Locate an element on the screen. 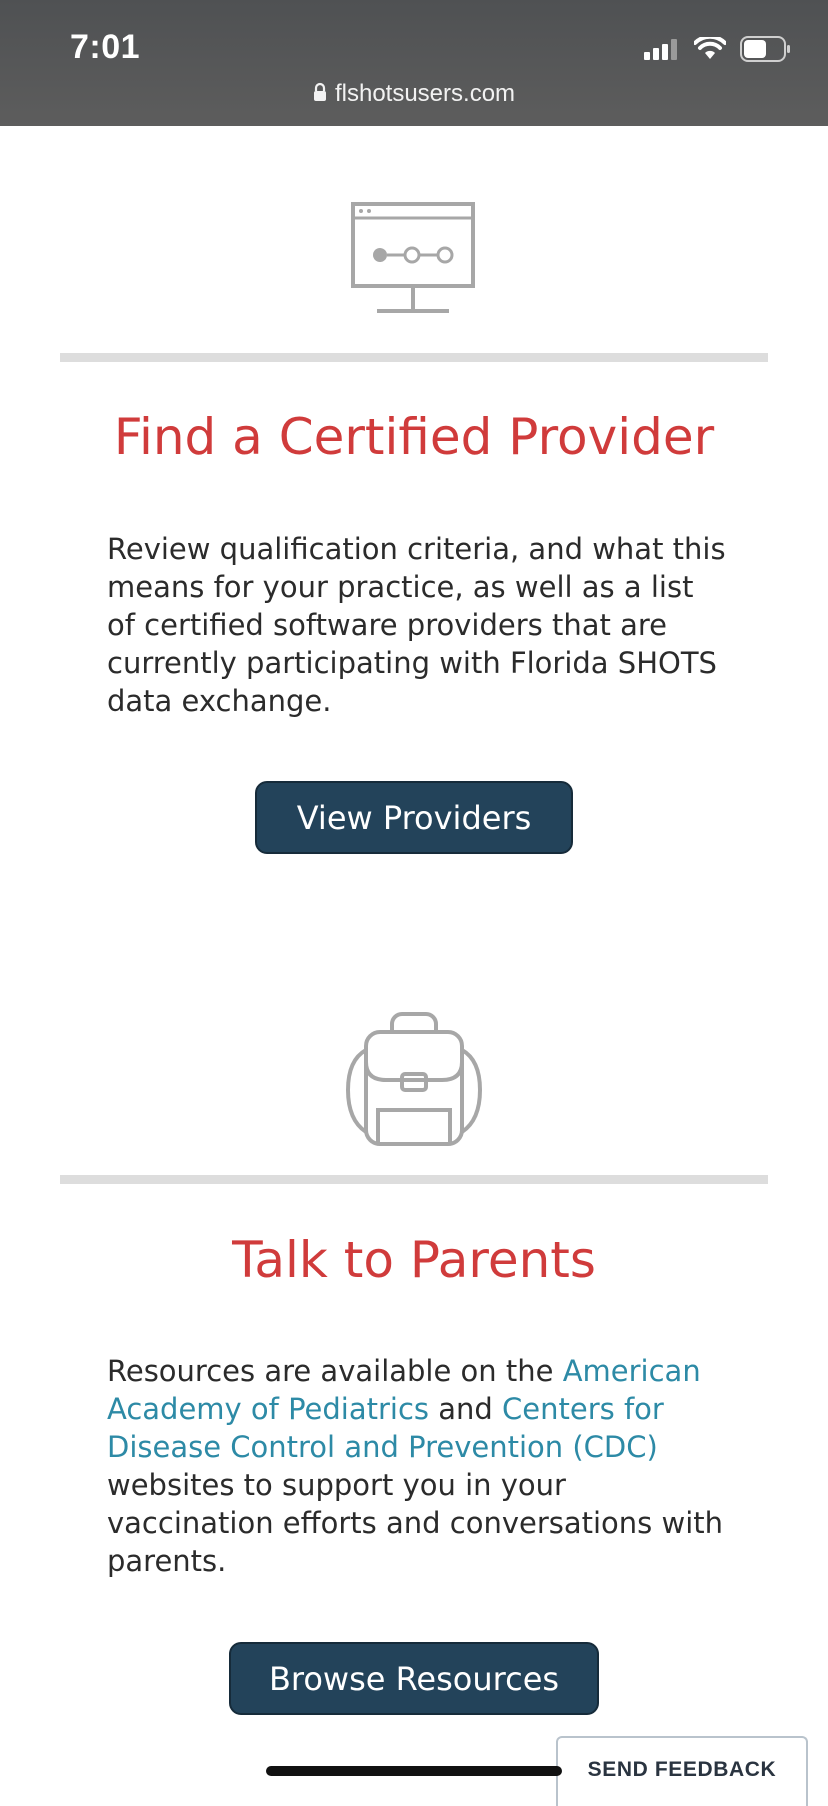  status-icons is located at coordinates (718, 50).